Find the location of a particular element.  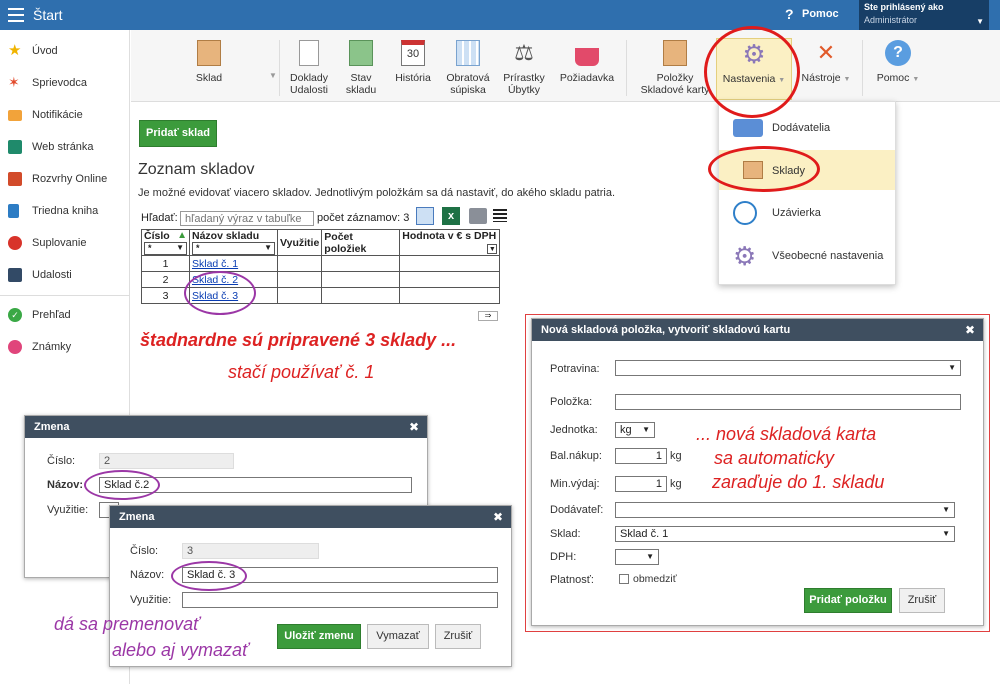

sidebar-item-notifikacie: Notifikácie is located at coordinates (65, 115).